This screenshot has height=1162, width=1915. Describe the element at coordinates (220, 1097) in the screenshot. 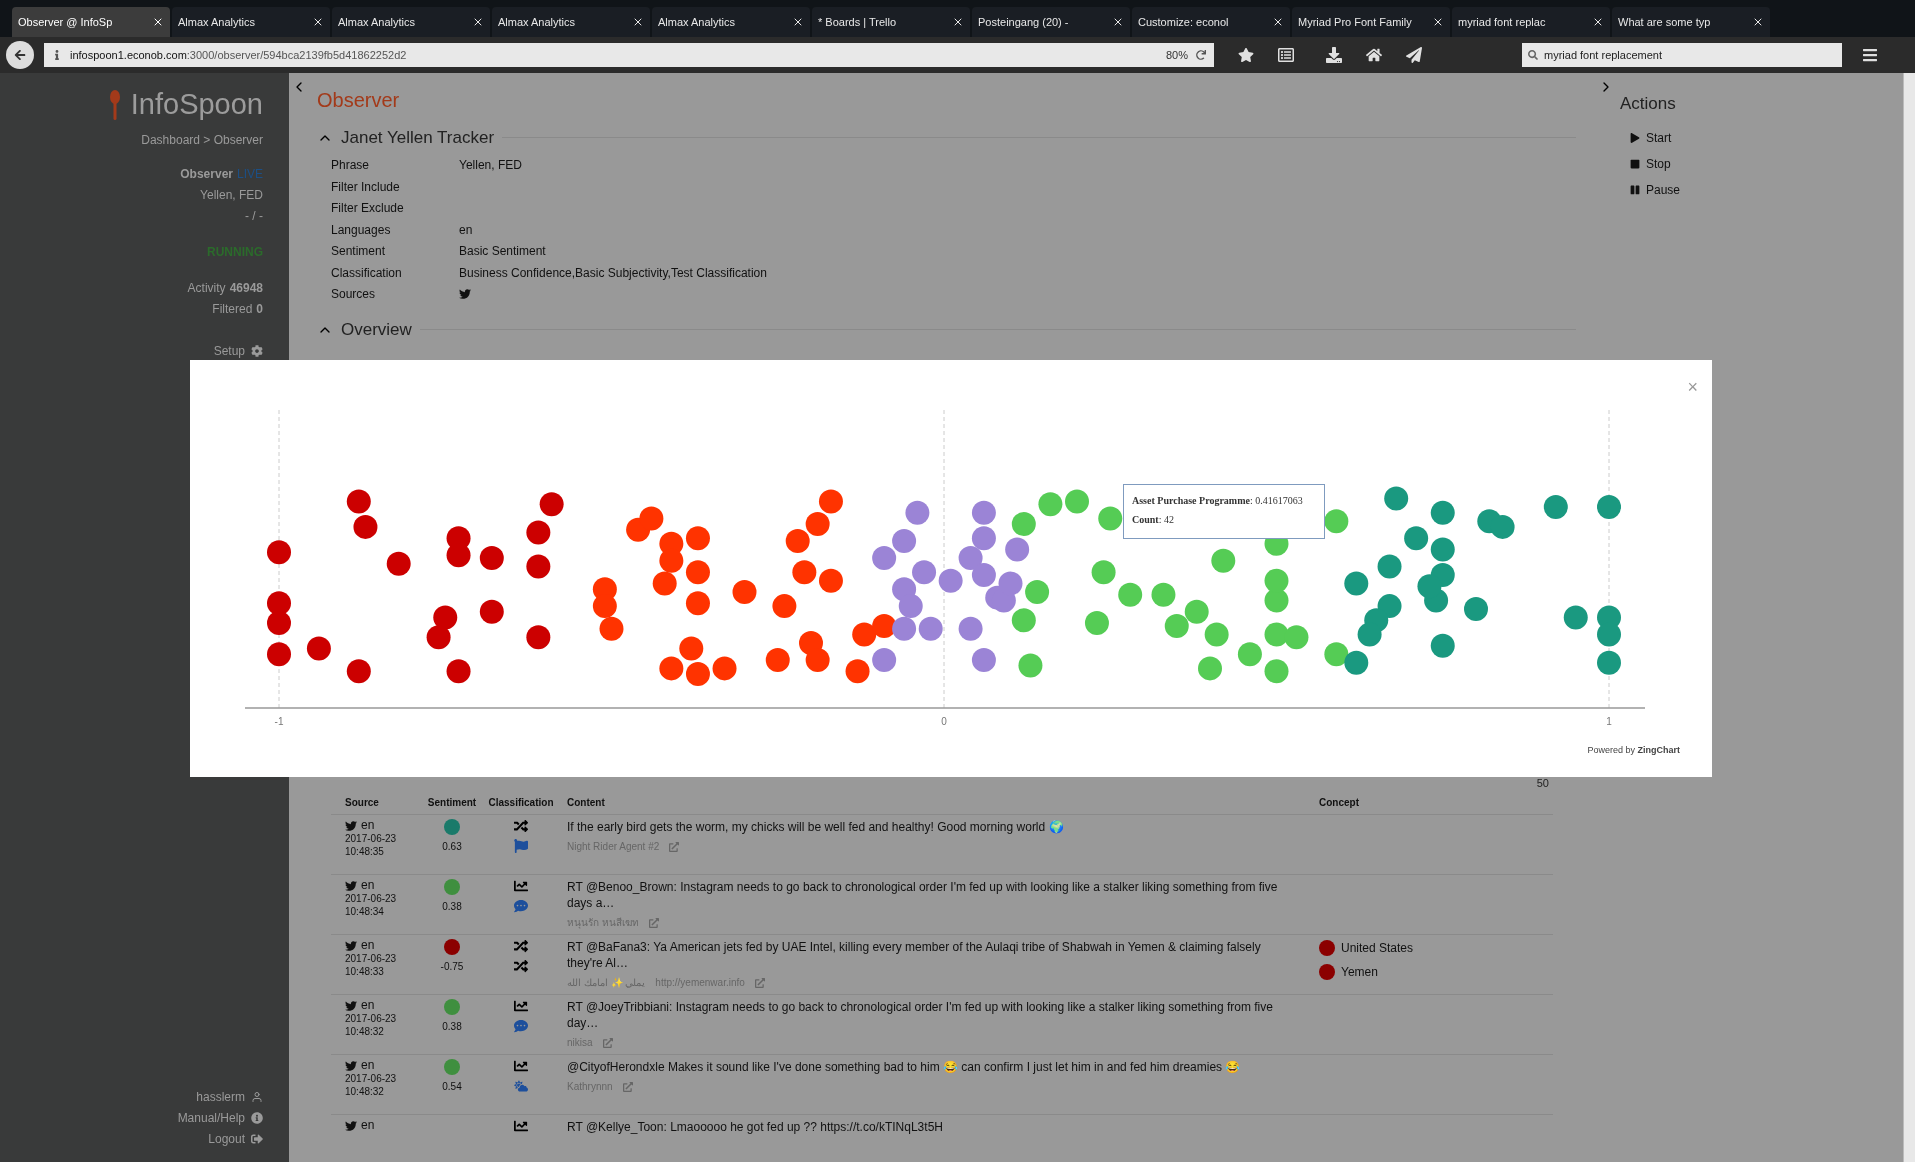

I see `footer-link: hasslerm` at that location.